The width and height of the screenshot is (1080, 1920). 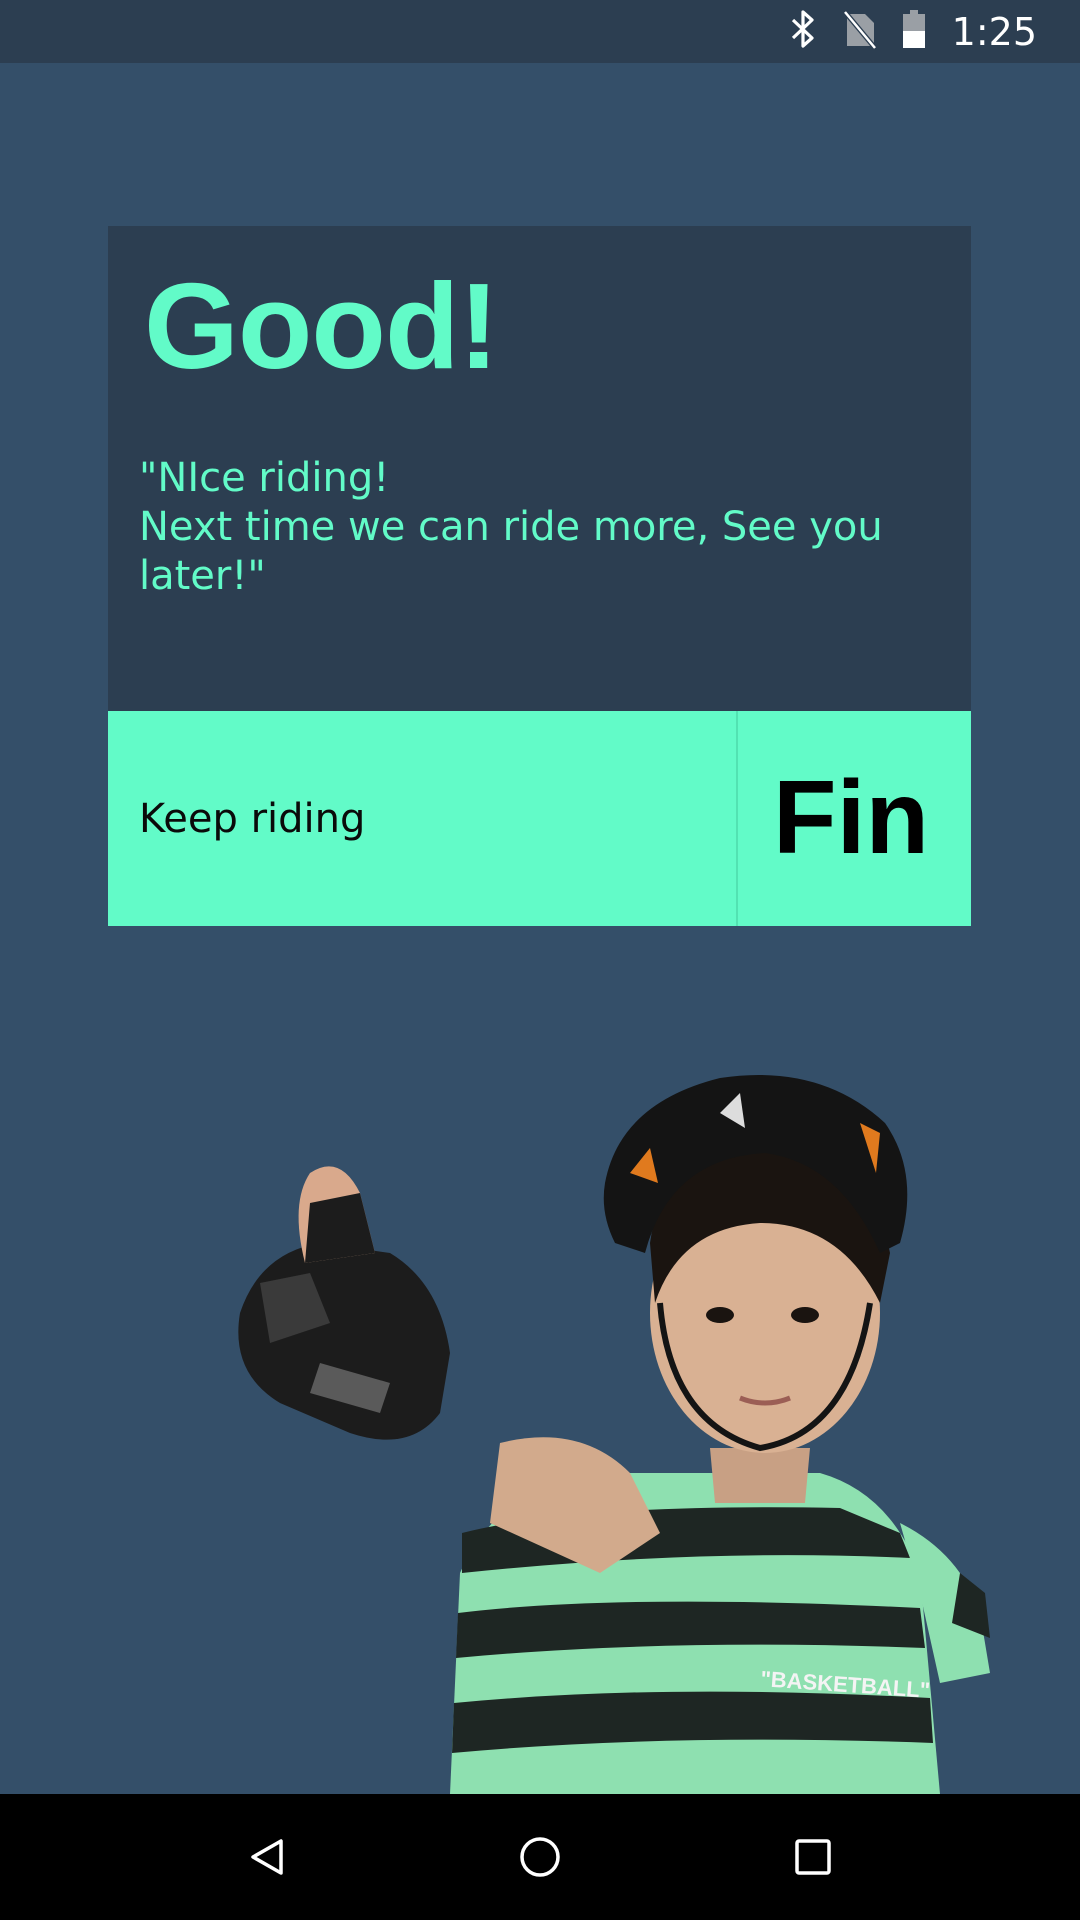 I want to click on bluetooth-icon, so click(x=803, y=31).